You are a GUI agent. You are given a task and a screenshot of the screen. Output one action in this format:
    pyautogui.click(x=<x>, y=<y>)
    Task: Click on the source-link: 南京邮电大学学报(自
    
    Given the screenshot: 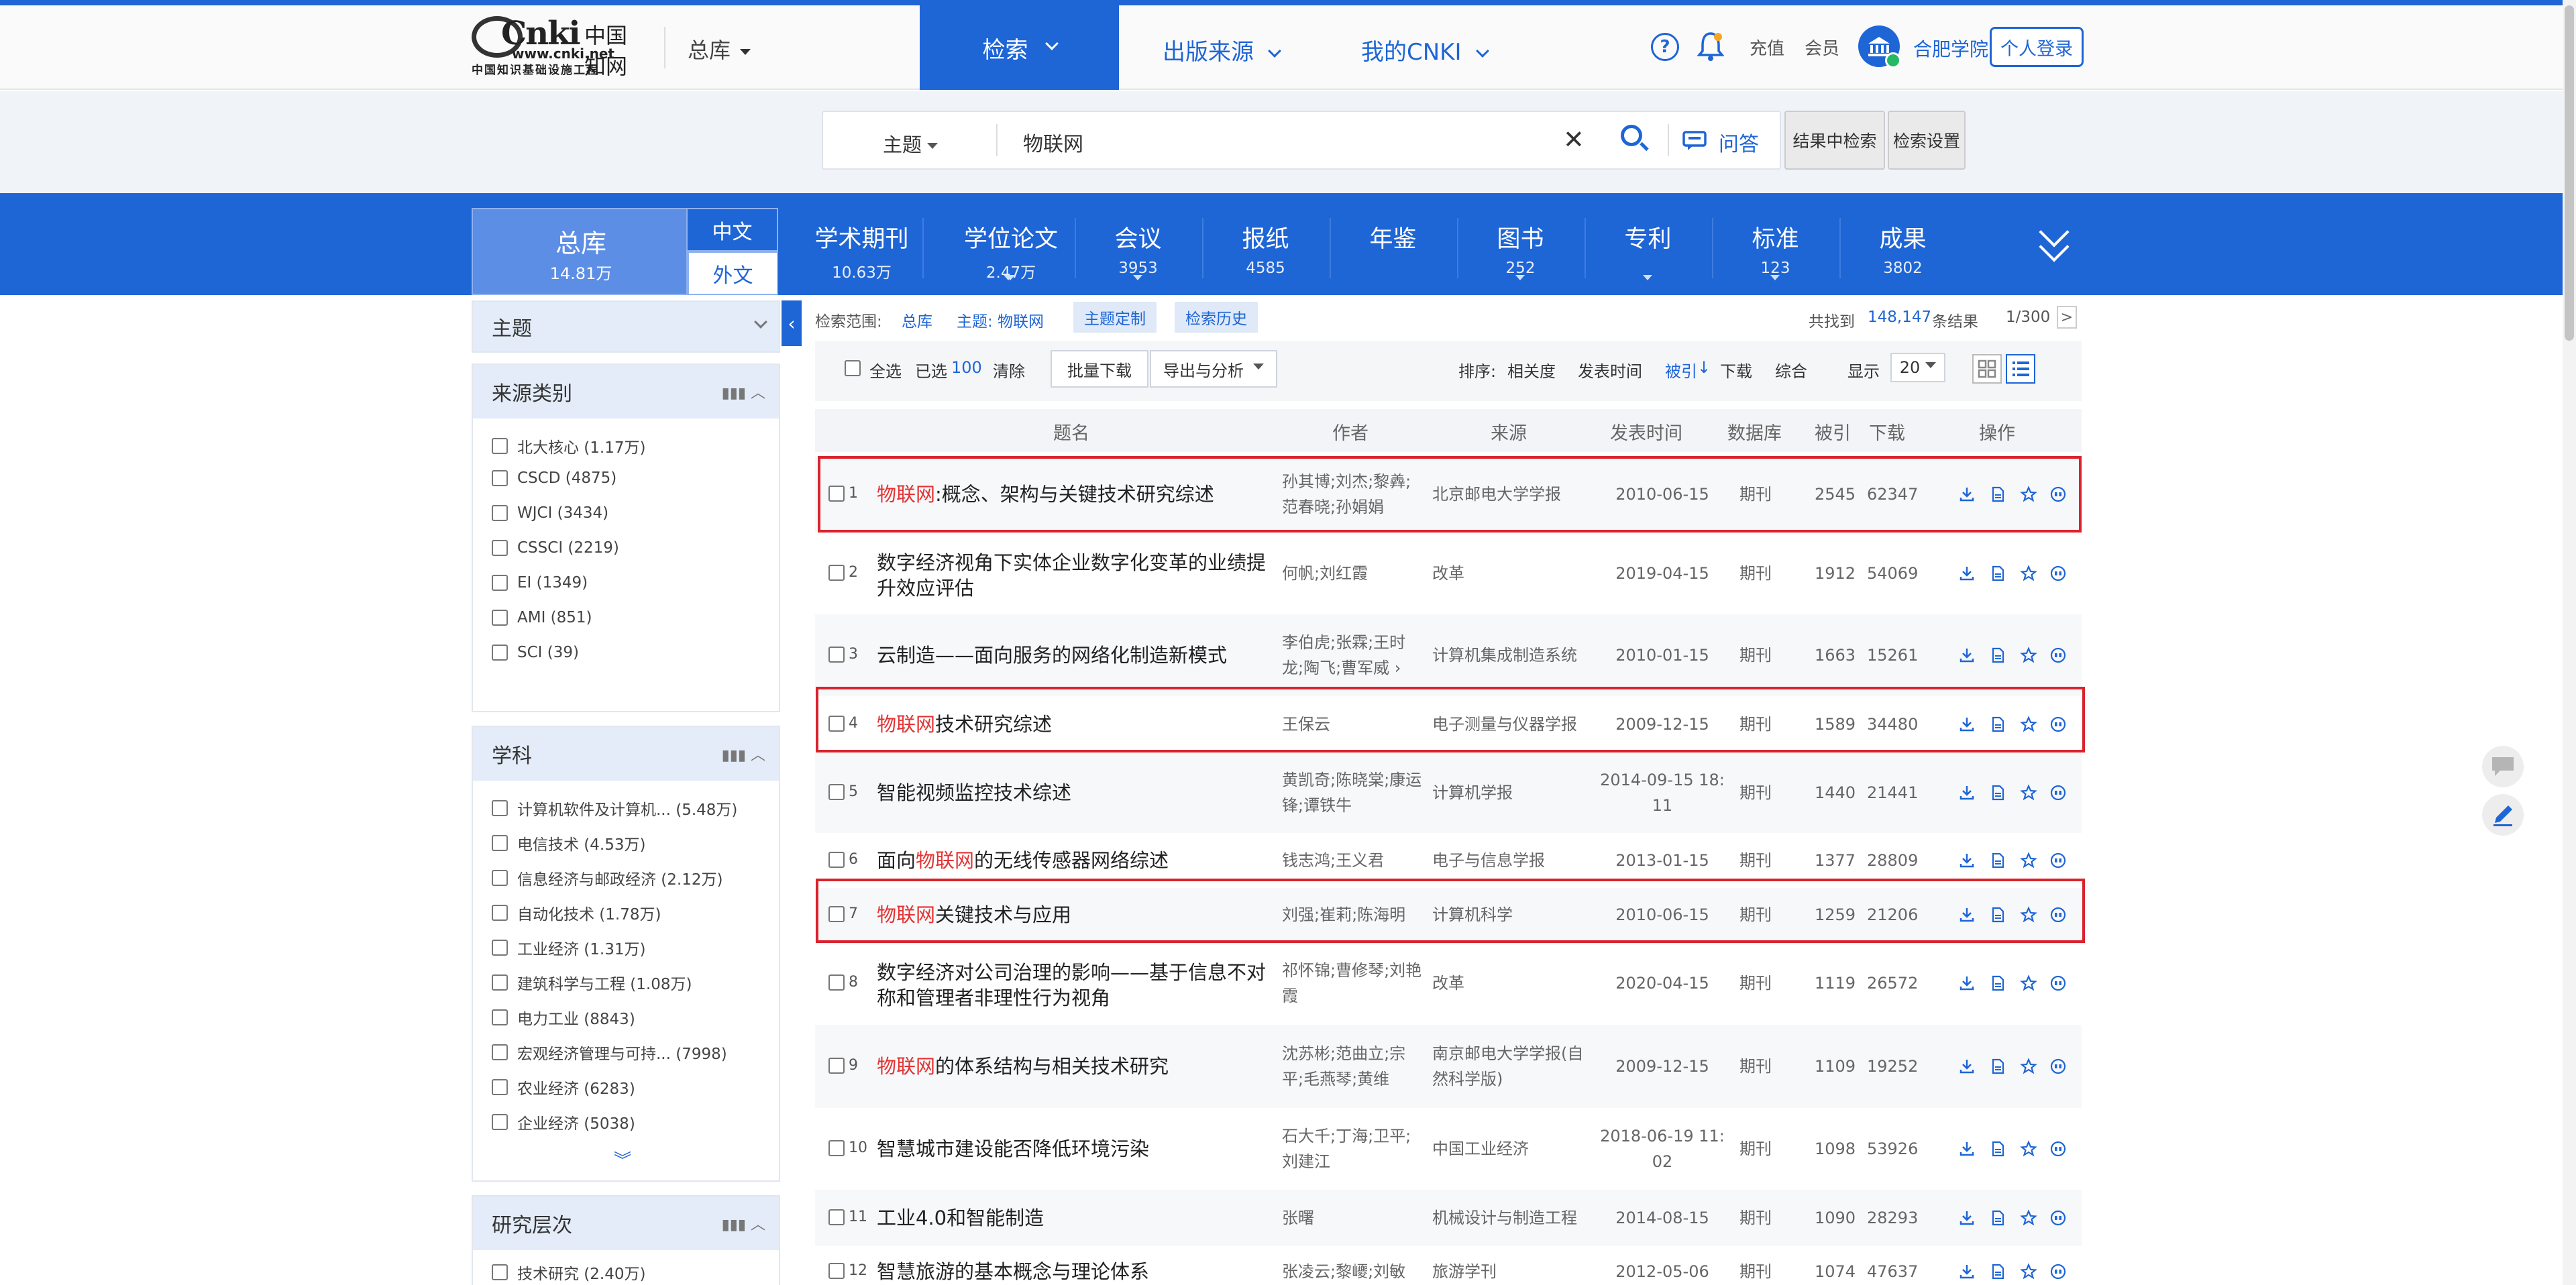 What is the action you would take?
    pyautogui.click(x=1507, y=1053)
    